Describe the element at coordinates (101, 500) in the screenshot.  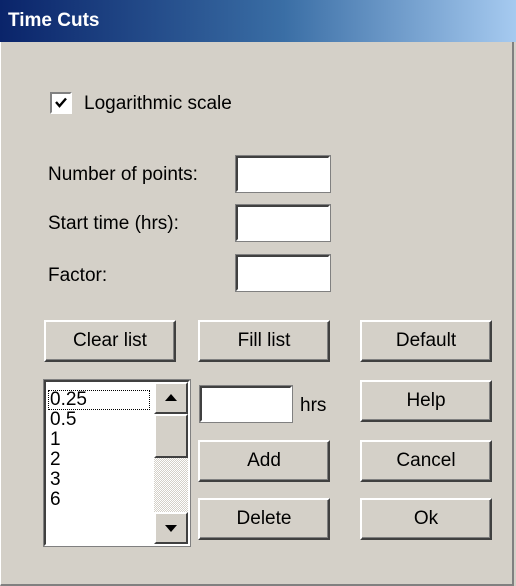
I see `list-item: 6` at that location.